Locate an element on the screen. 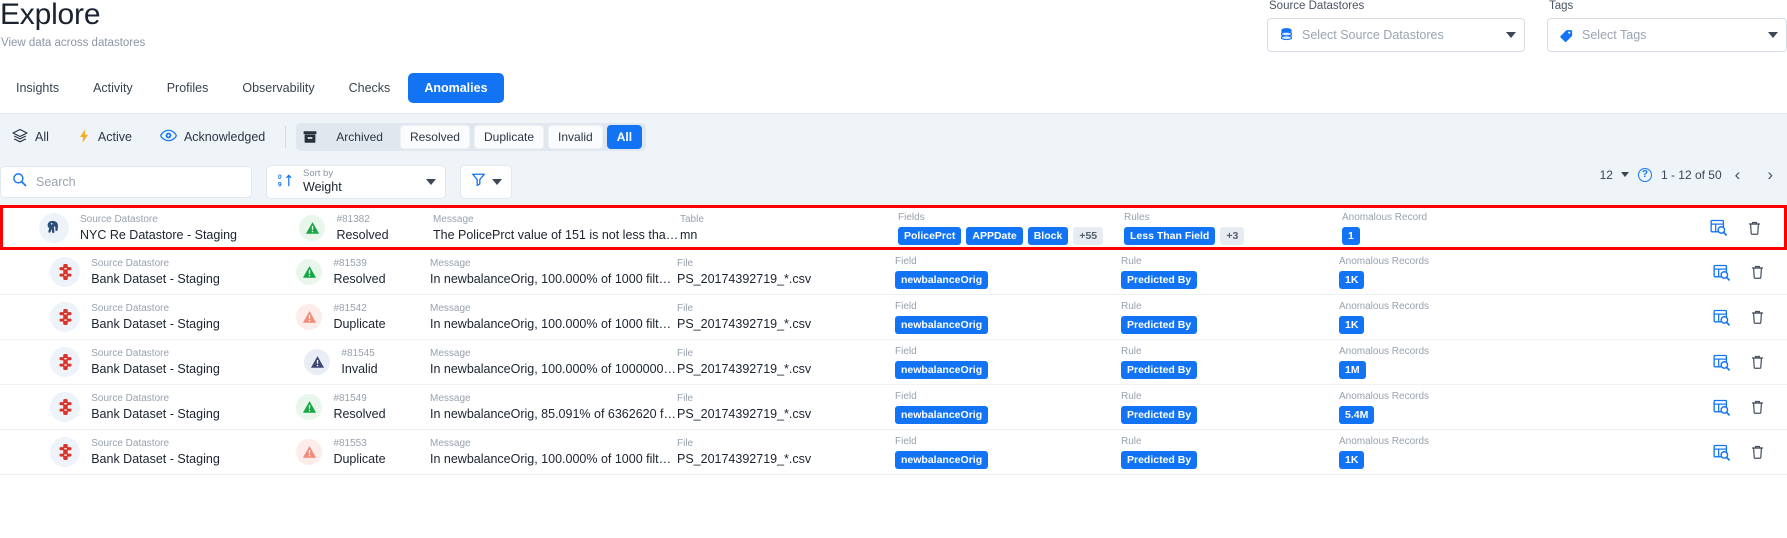  segment-invalid: Invalid is located at coordinates (575, 137).